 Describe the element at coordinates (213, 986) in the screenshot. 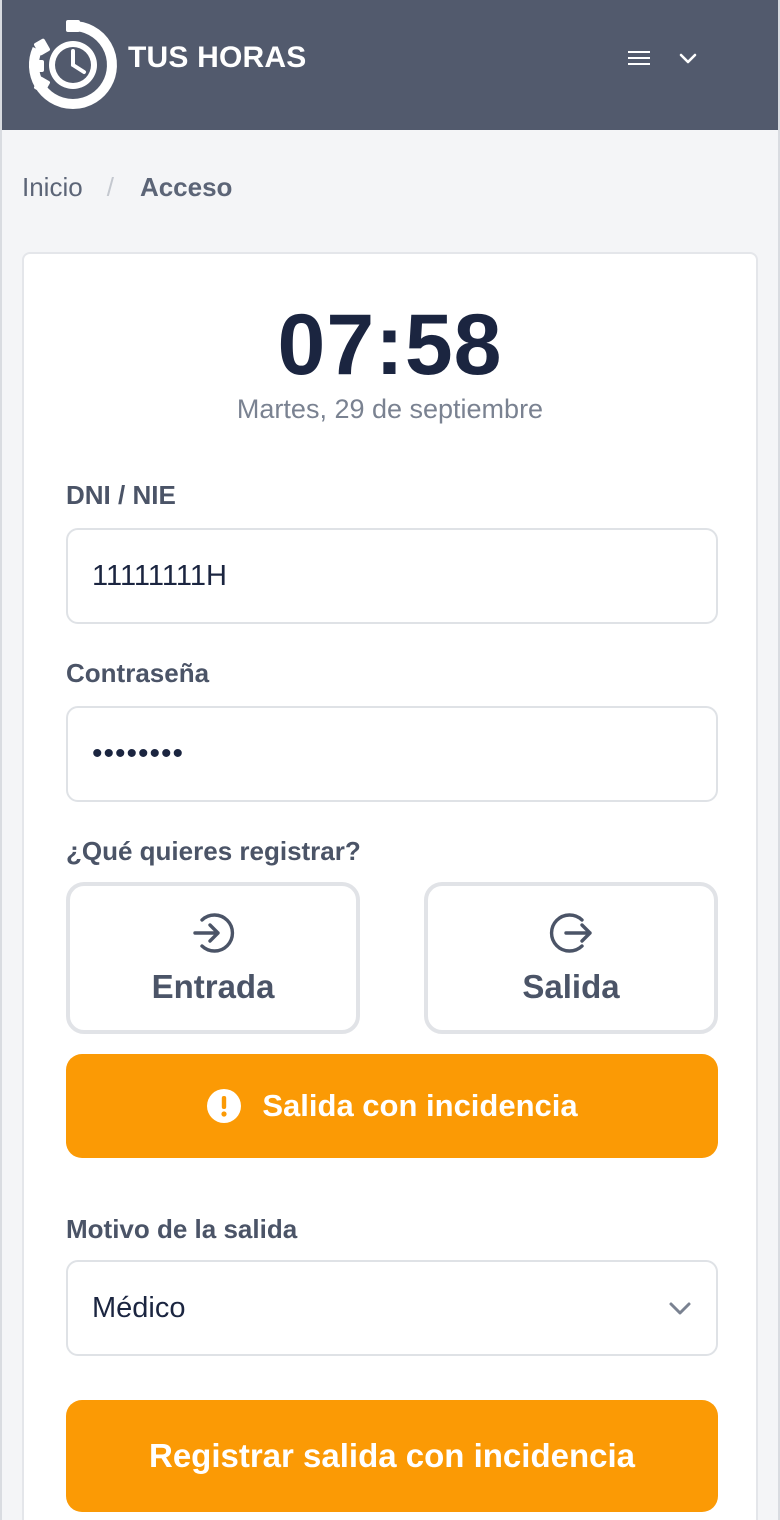

I see `entry-label: Entrada` at that location.